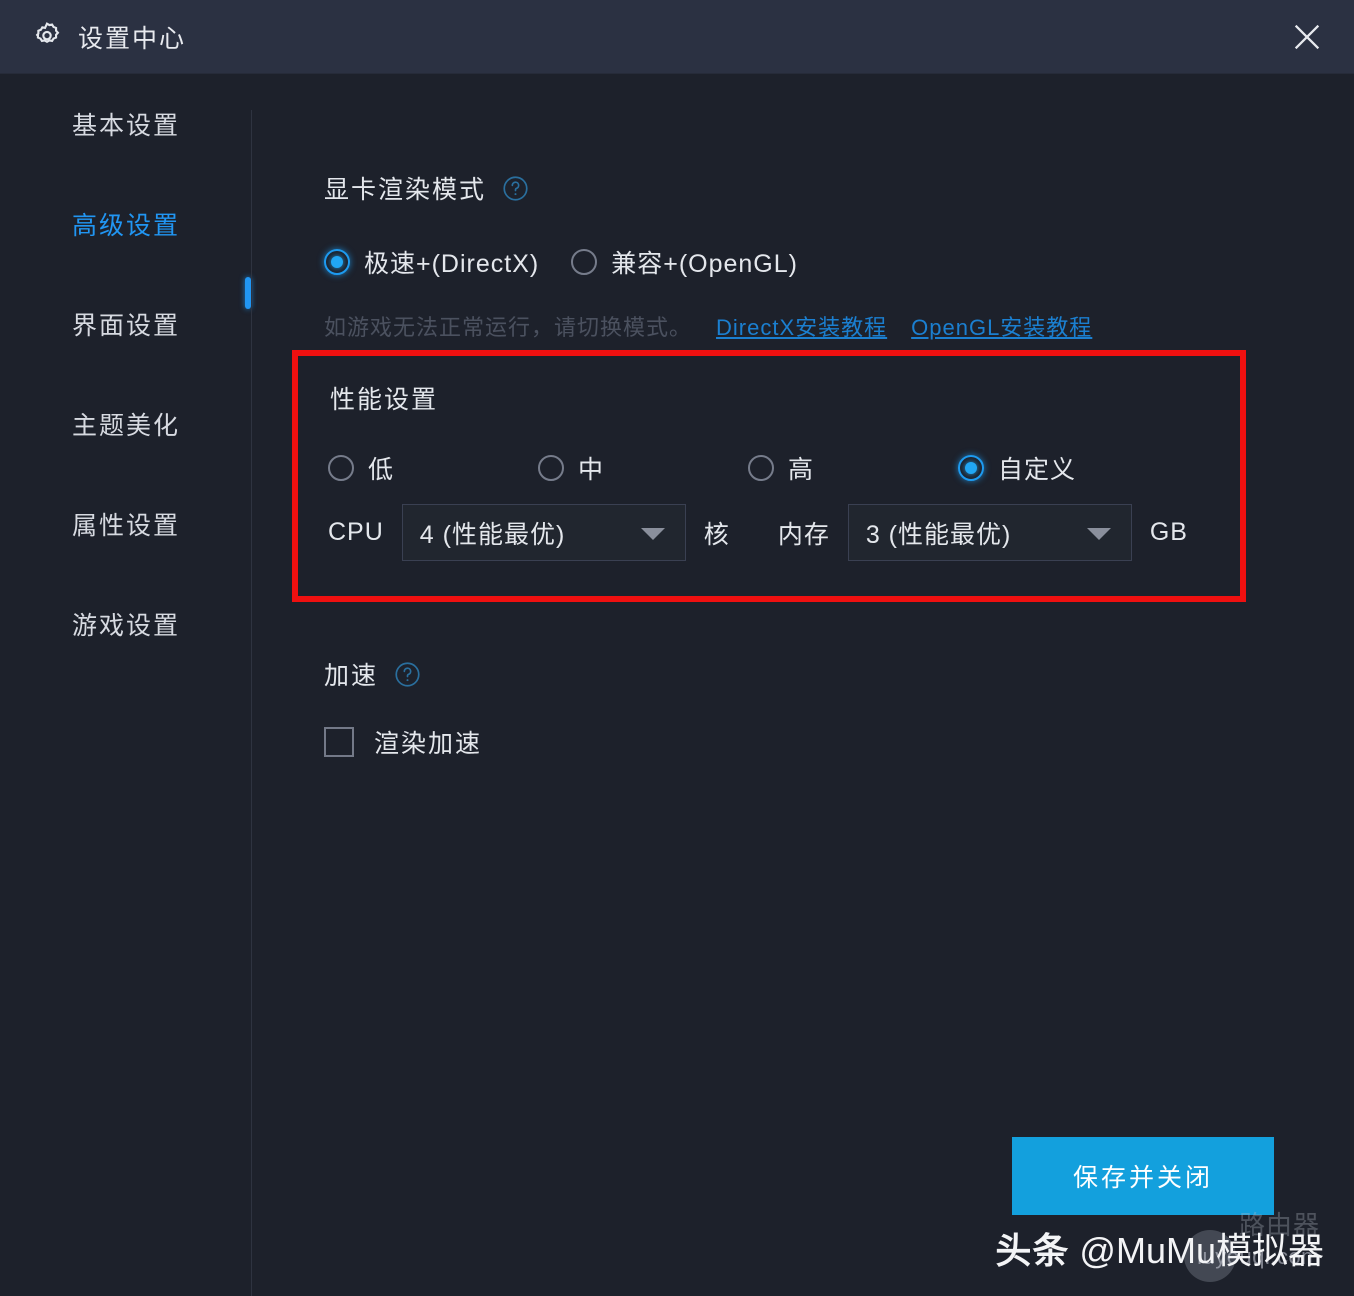  I want to click on link-opengl-tutorial: OpenGL安装教程, so click(1001, 326).